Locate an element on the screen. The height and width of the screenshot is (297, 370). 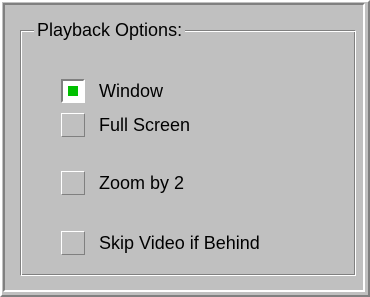
full-screen-option: Full Screen is located at coordinates (125, 125).